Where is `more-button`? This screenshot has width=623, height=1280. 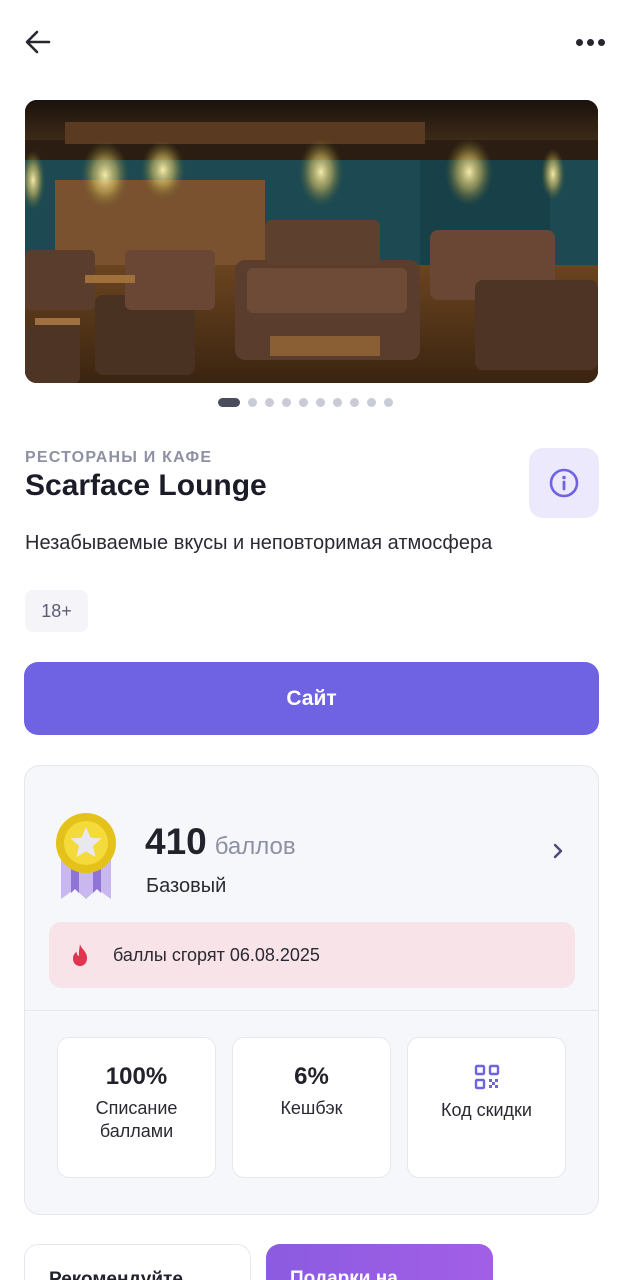 more-button is located at coordinates (585, 42).